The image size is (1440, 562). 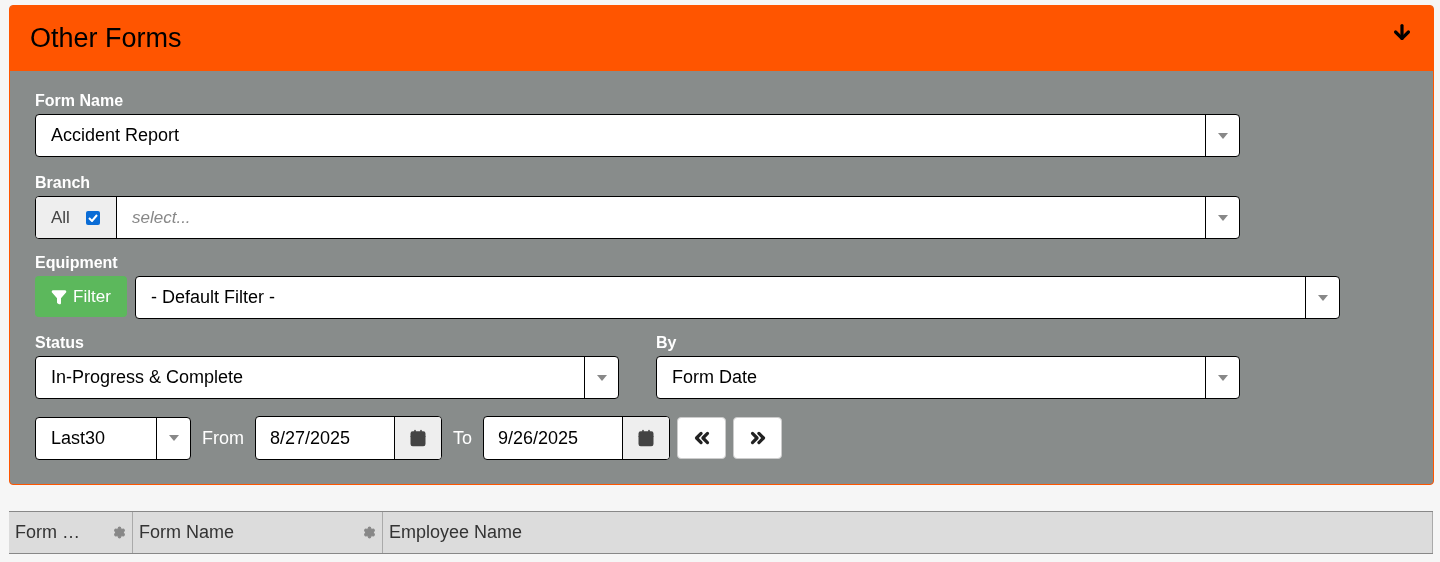 I want to click on field-label: Branch, so click(x=63, y=183).